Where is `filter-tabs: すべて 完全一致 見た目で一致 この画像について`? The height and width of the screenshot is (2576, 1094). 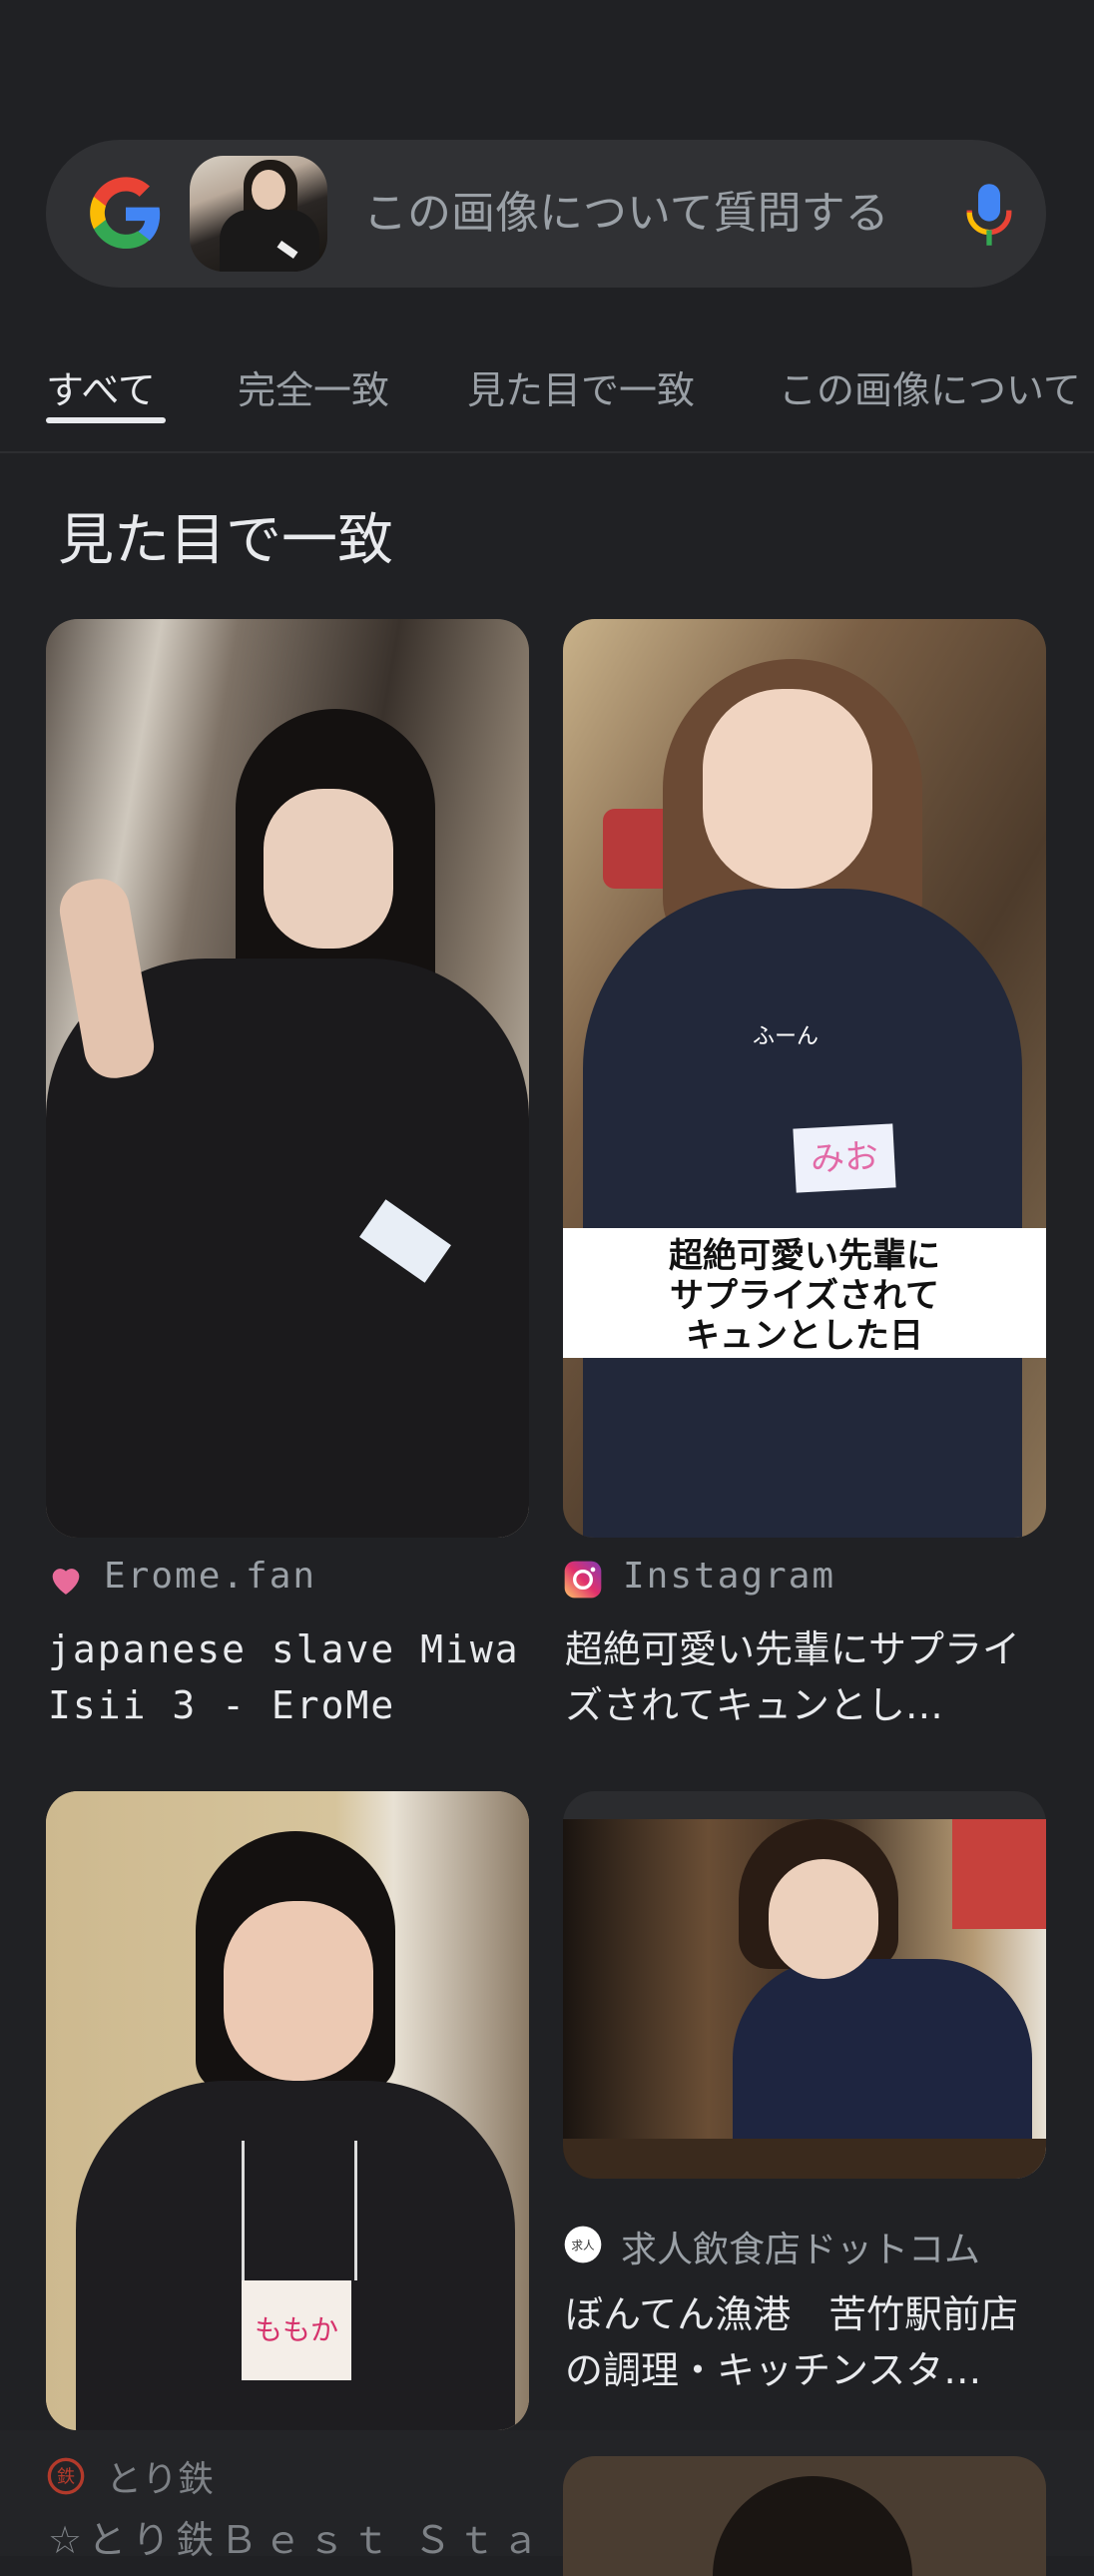 filter-tabs: すべて 完全一致 見た目で一致 この画像について is located at coordinates (547, 397).